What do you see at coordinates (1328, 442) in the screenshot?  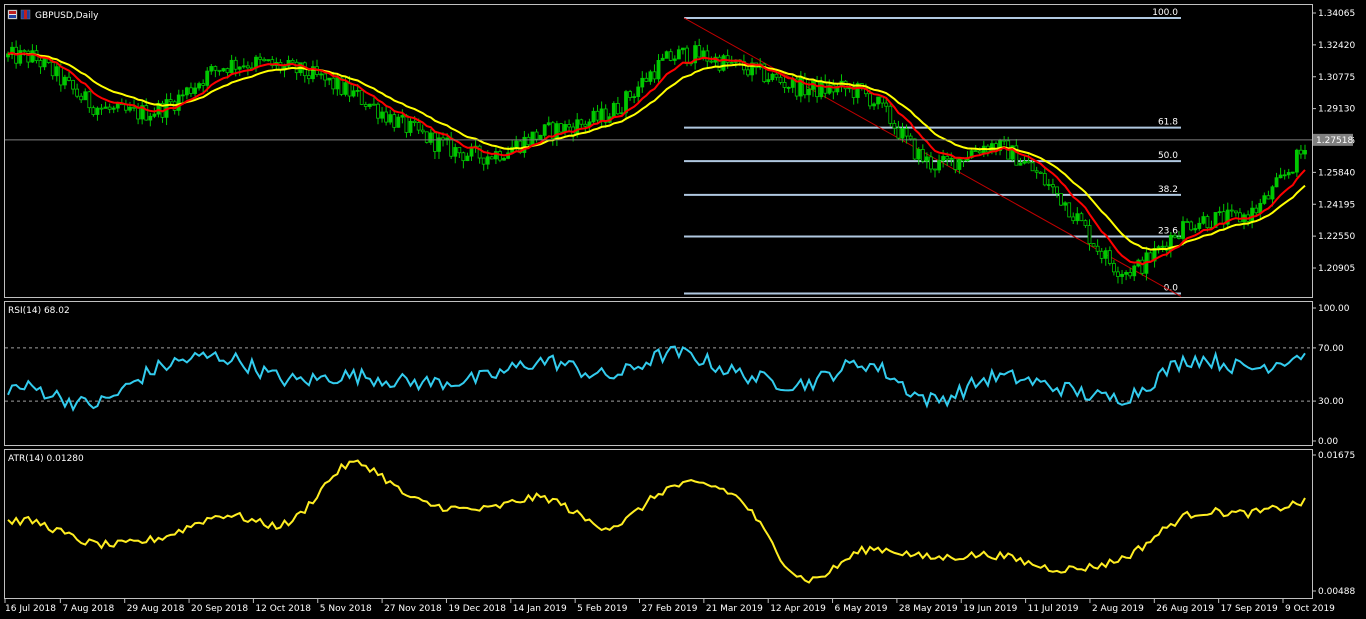 I see `rsi-tick-label: 0.00` at bounding box center [1328, 442].